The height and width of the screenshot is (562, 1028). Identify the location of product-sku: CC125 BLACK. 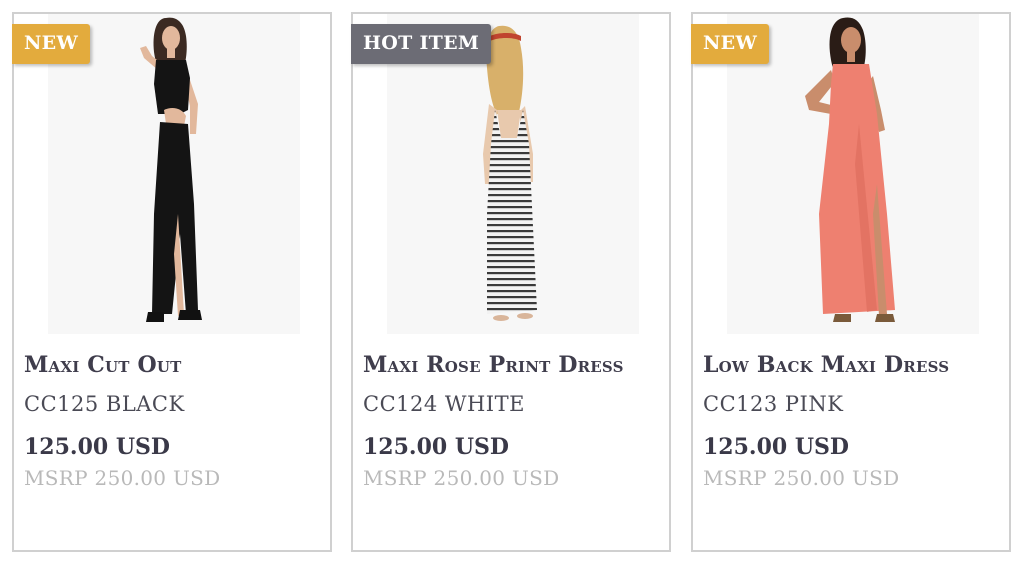
(104, 404).